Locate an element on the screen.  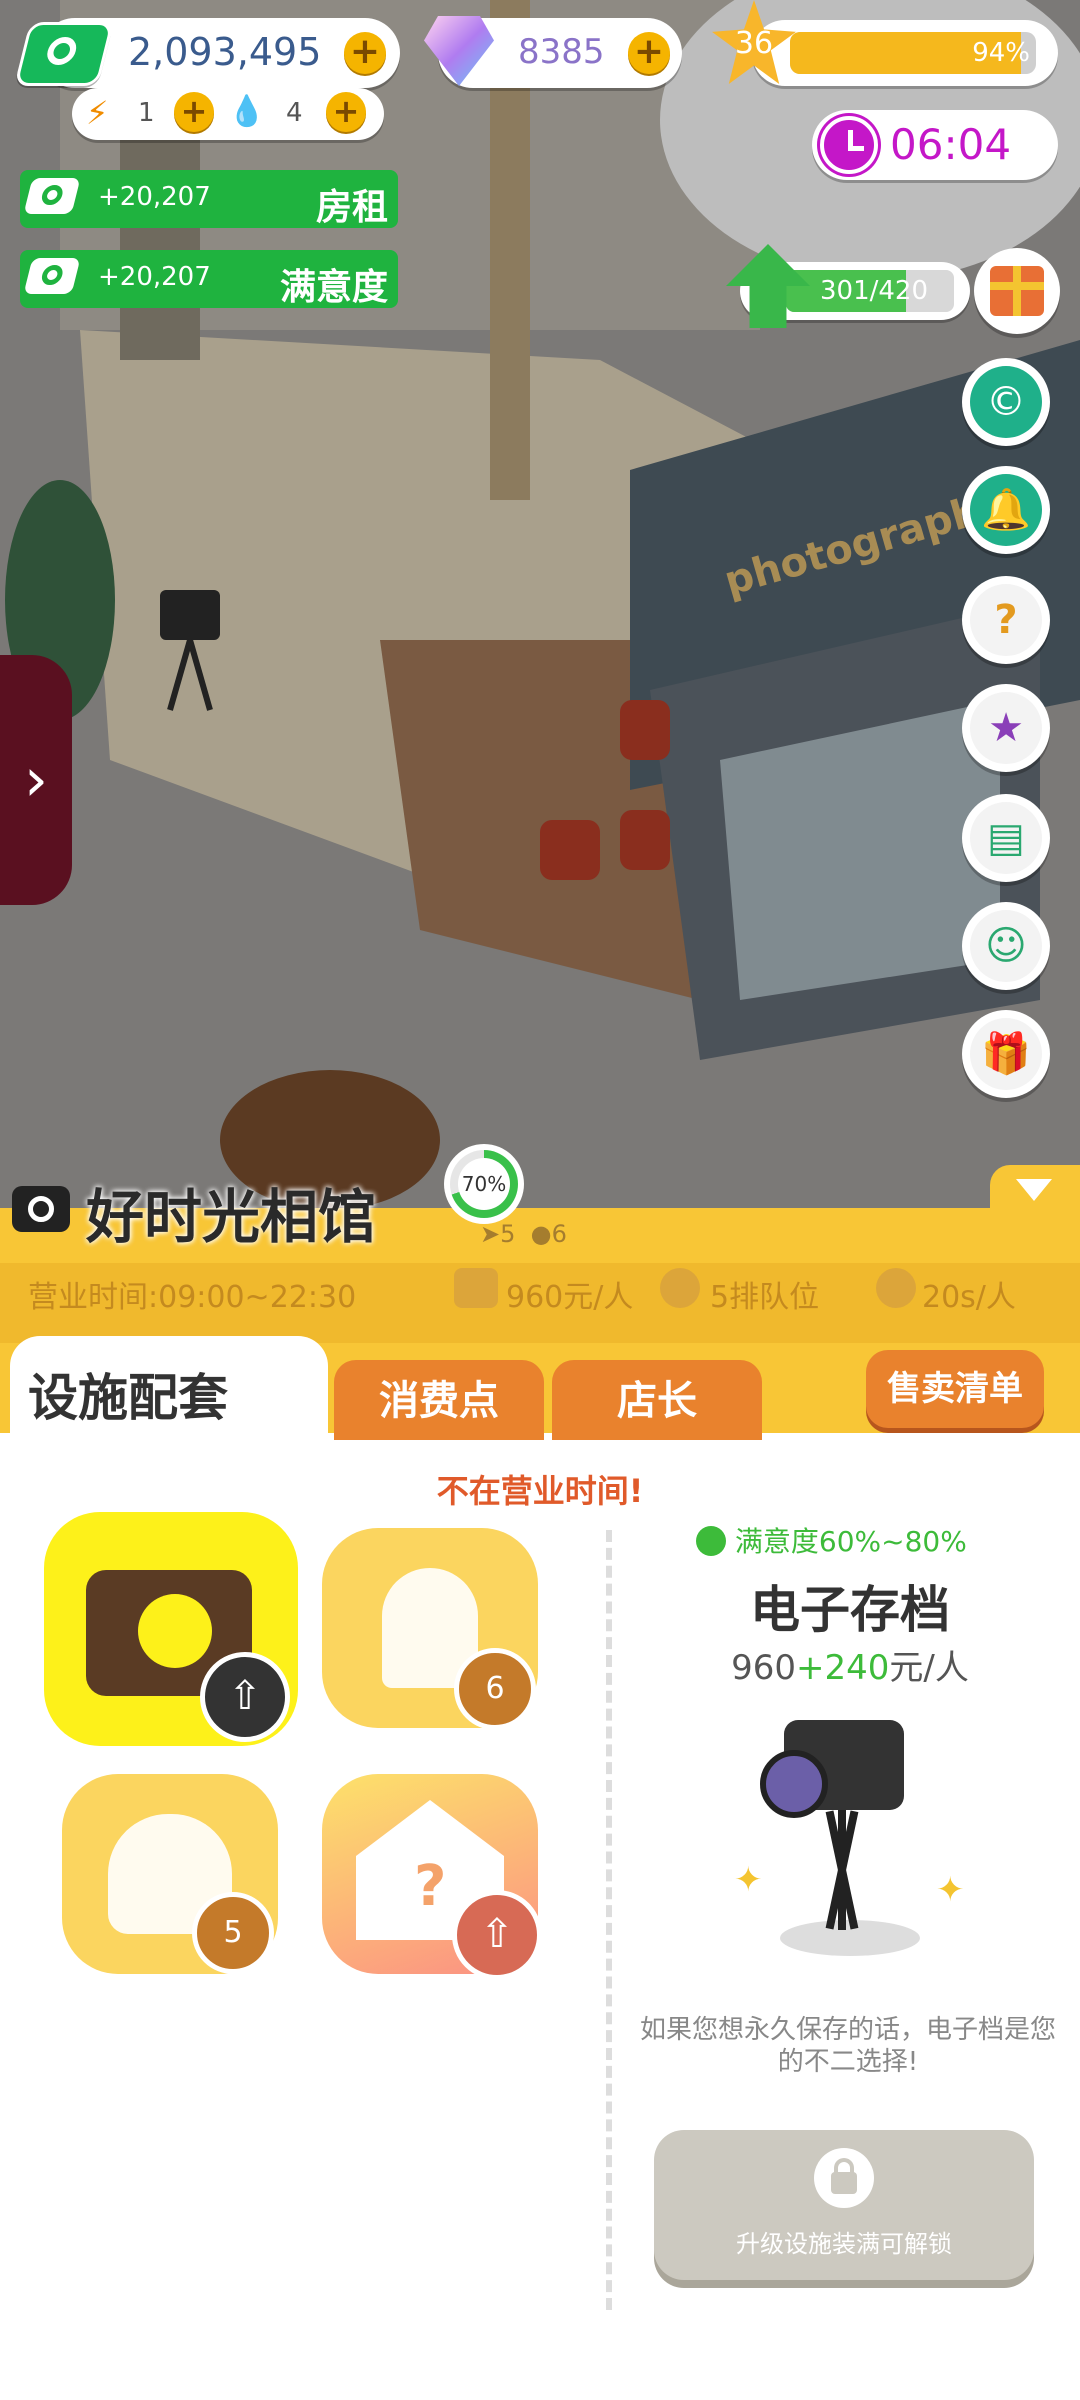
not-open-notice: 不在营业时间! is located at coordinates (540, 1491).